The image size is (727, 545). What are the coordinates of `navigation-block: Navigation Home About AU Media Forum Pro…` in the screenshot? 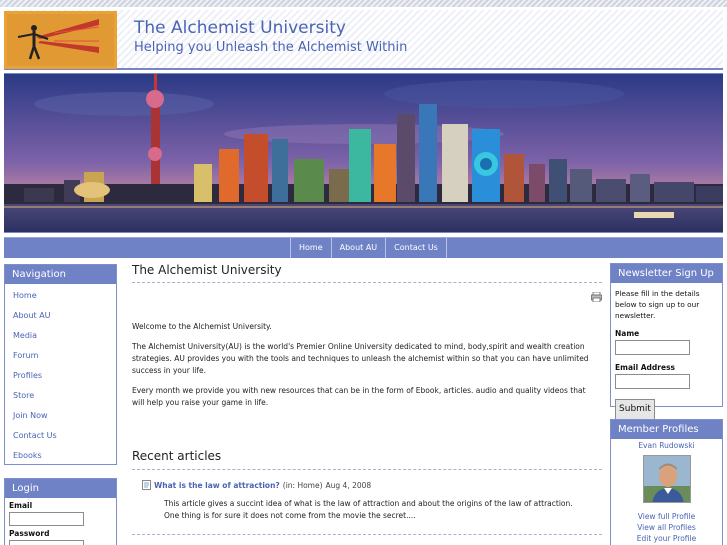 It's located at (60, 364).